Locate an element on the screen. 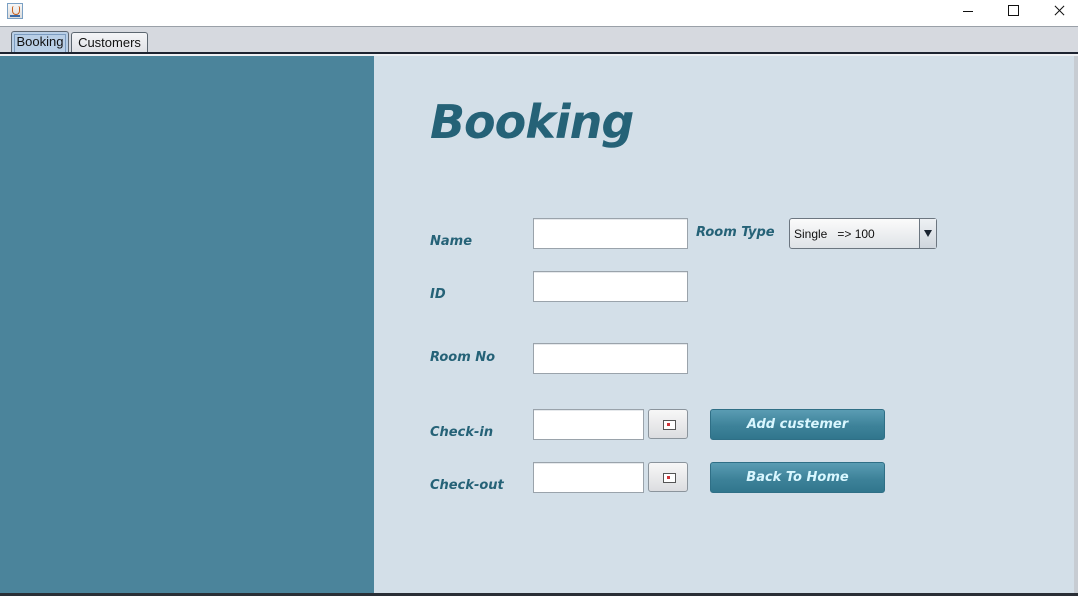 This screenshot has height=596, width=1078. checkout-date-input is located at coordinates (588, 477).